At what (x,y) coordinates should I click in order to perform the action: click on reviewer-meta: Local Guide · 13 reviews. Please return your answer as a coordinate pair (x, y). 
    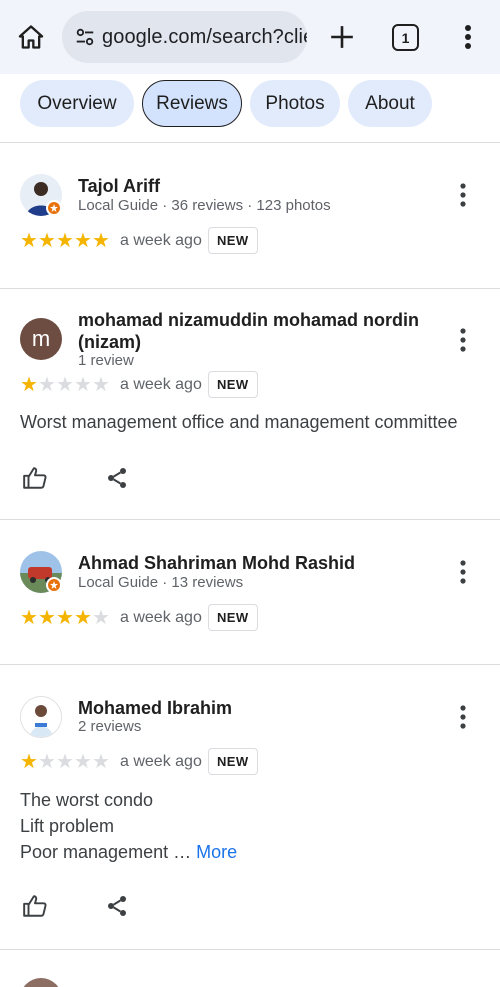
    Looking at the image, I should click on (161, 582).